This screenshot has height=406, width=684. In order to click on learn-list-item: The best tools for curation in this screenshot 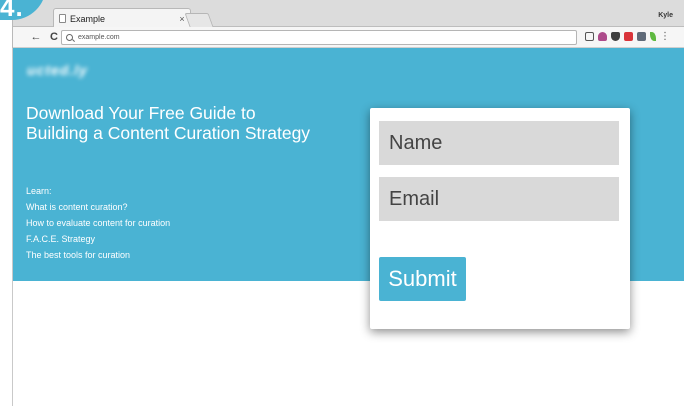, I will do `click(78, 255)`.